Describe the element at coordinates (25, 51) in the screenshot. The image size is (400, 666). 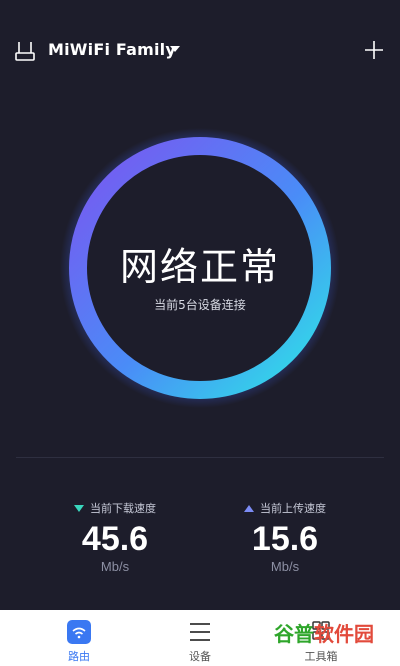
I see `router-icon` at that location.